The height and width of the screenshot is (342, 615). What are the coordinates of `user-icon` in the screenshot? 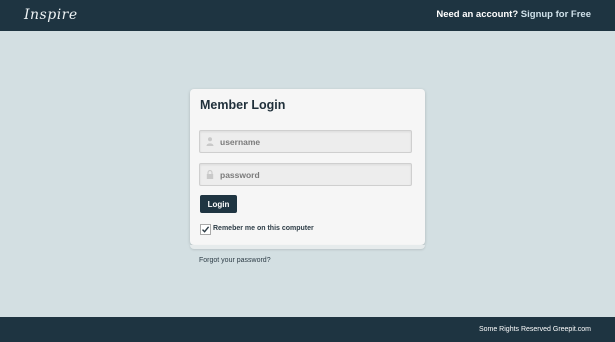 It's located at (210, 141).